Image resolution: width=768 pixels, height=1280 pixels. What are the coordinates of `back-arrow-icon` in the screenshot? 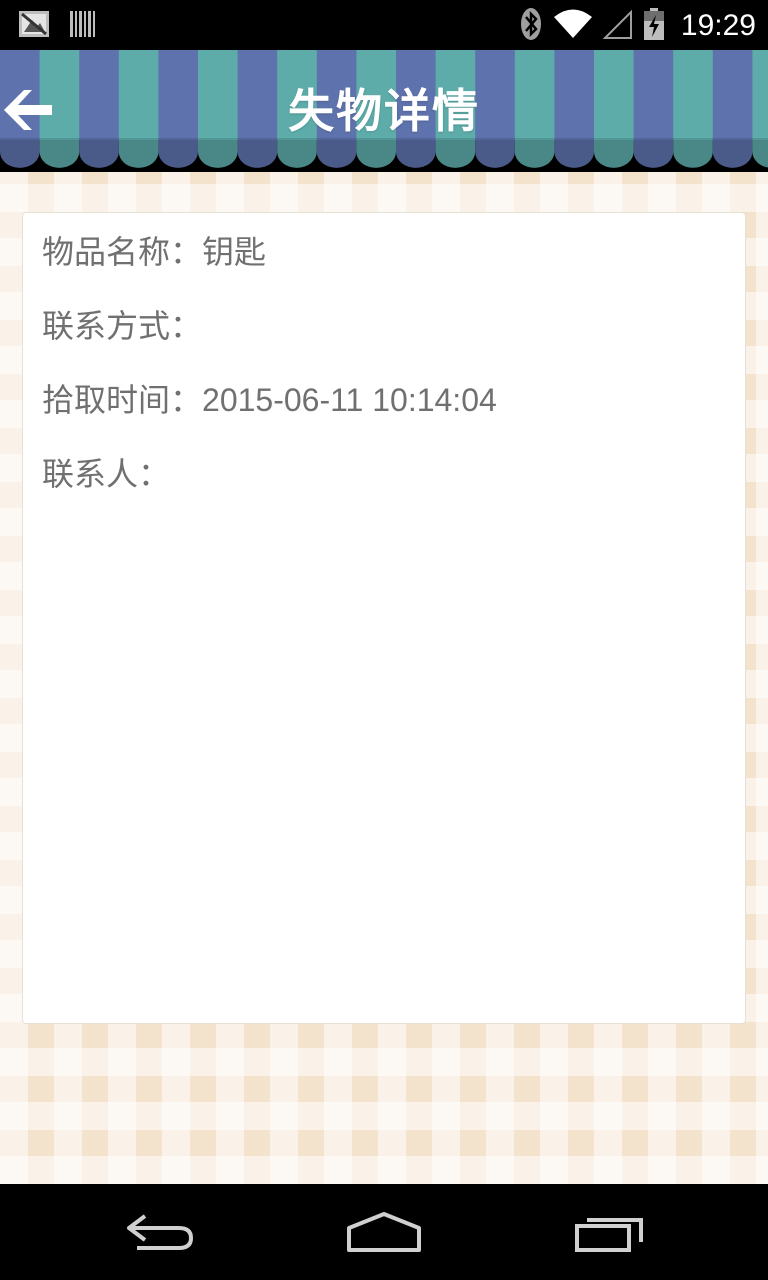 It's located at (28, 110).